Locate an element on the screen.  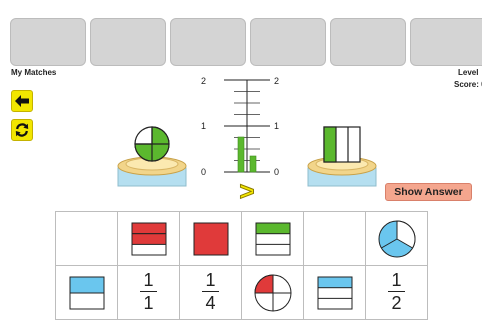
tick-label-right: 0 is located at coordinates (277, 172).